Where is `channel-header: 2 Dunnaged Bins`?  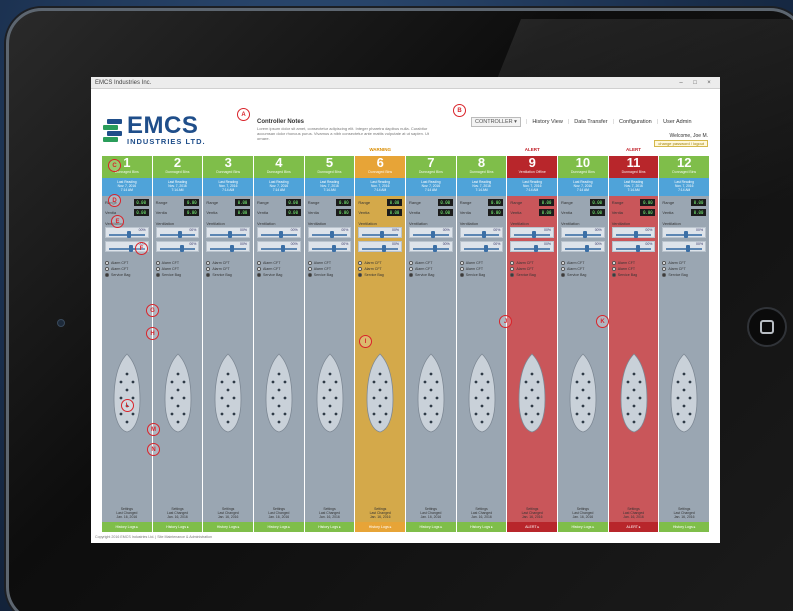
channel-header: 2 Dunnaged Bins is located at coordinates (177, 167).